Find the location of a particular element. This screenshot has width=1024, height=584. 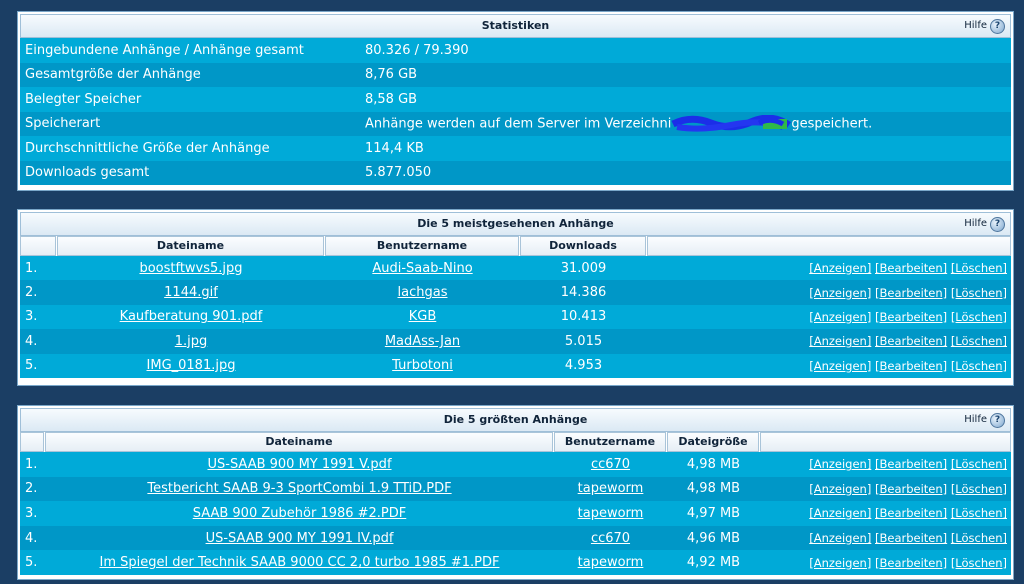

username-link: KGB is located at coordinates (423, 316).